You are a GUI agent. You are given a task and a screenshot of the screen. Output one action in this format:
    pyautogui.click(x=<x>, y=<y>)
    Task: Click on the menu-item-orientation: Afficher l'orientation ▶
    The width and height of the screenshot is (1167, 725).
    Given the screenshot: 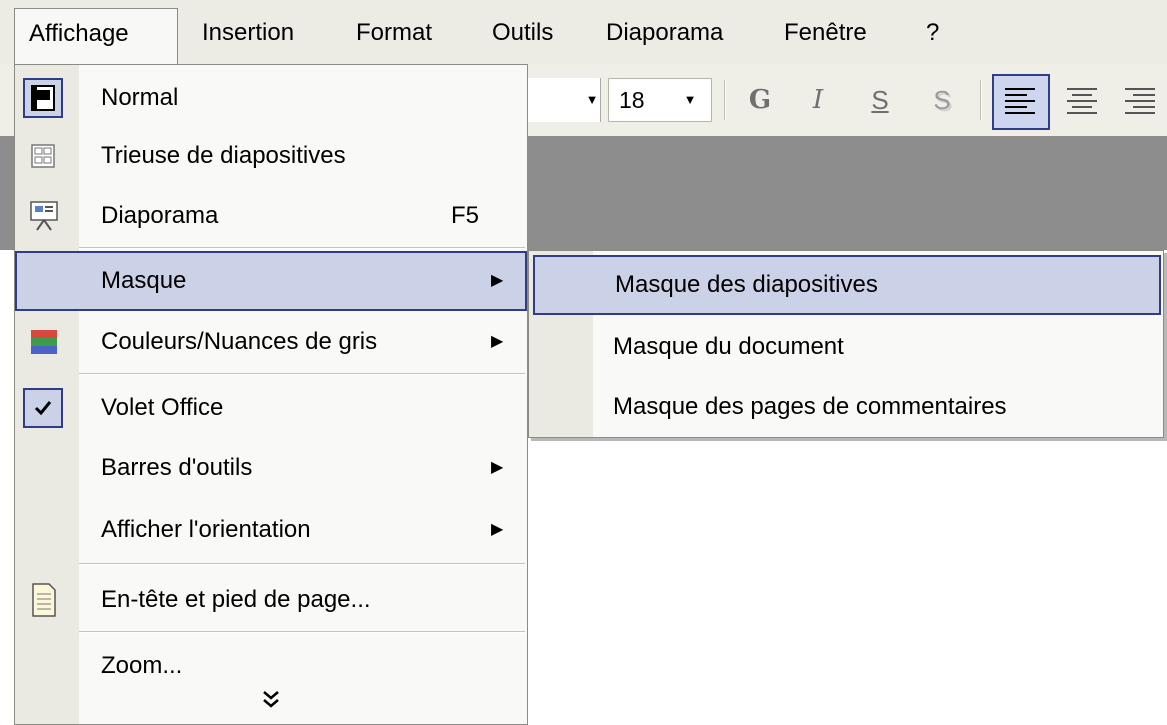 What is the action you would take?
    pyautogui.click(x=271, y=530)
    